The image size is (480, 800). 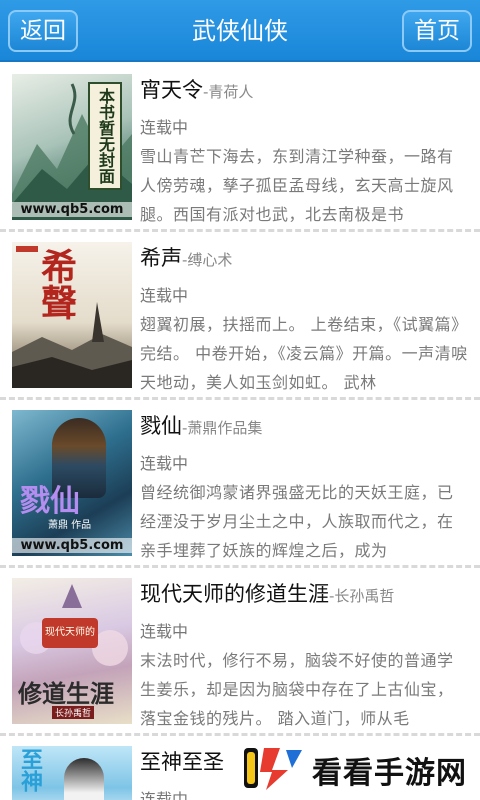 What do you see at coordinates (56, 284) in the screenshot?
I see `cover-title: 希聲` at bounding box center [56, 284].